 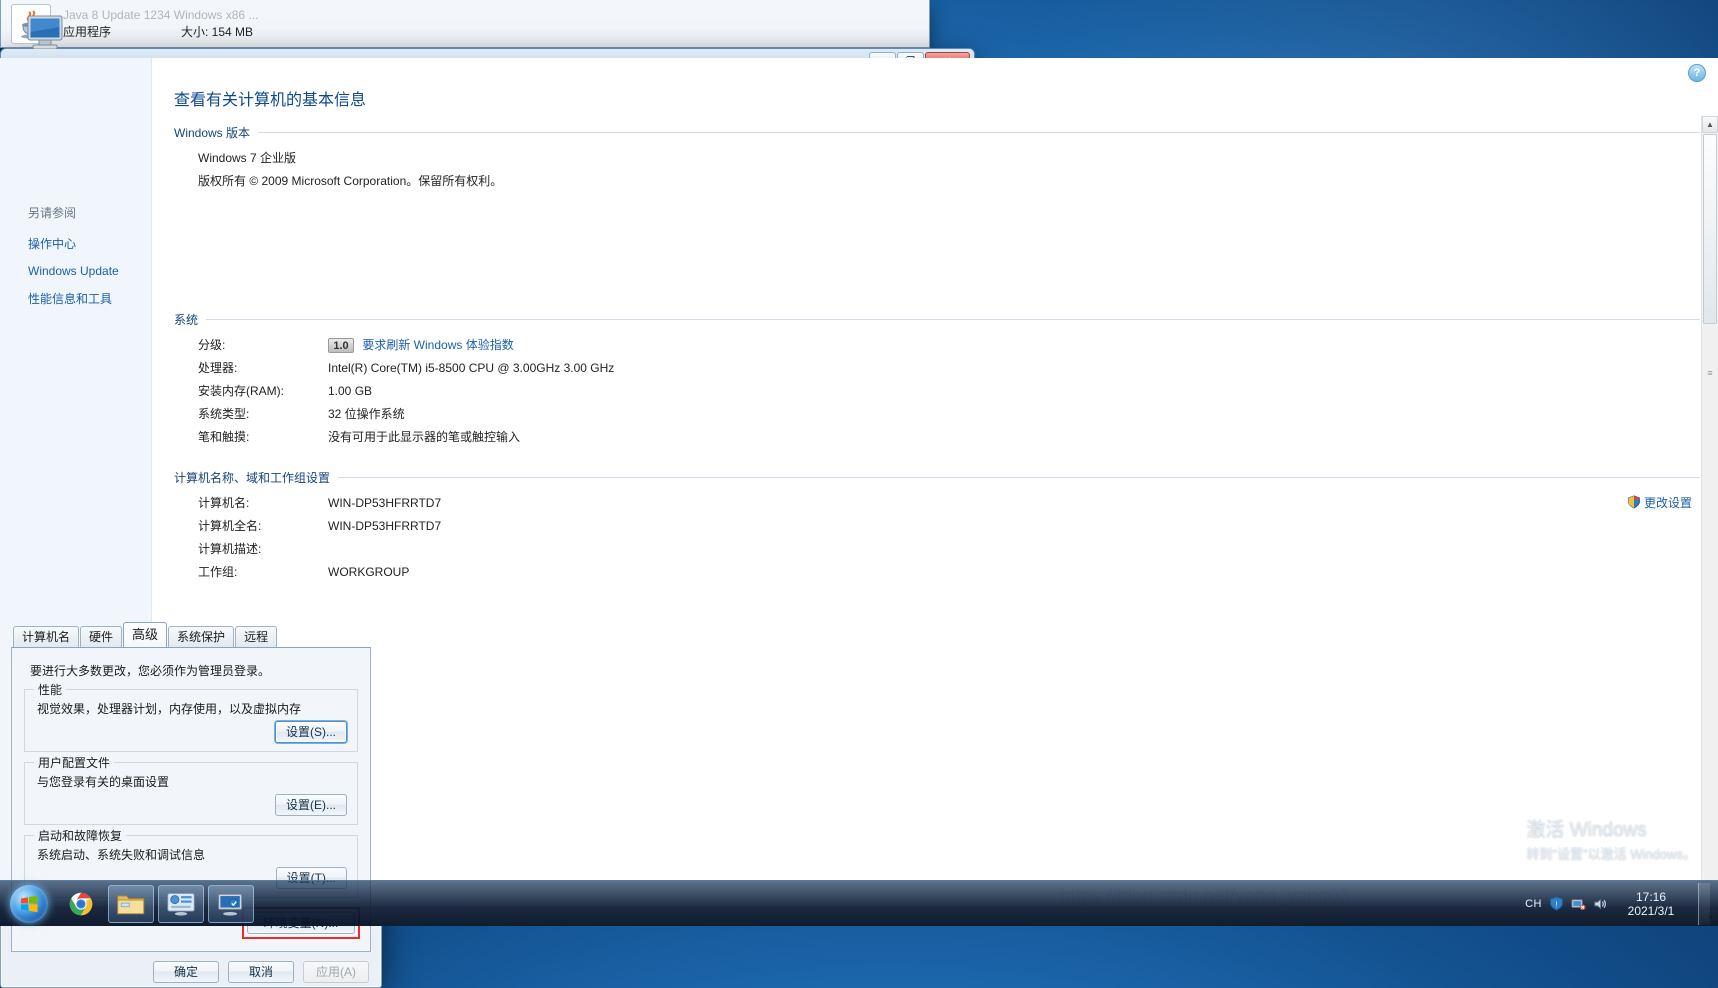 What do you see at coordinates (1651, 896) in the screenshot?
I see `clock-time: 17:16` at bounding box center [1651, 896].